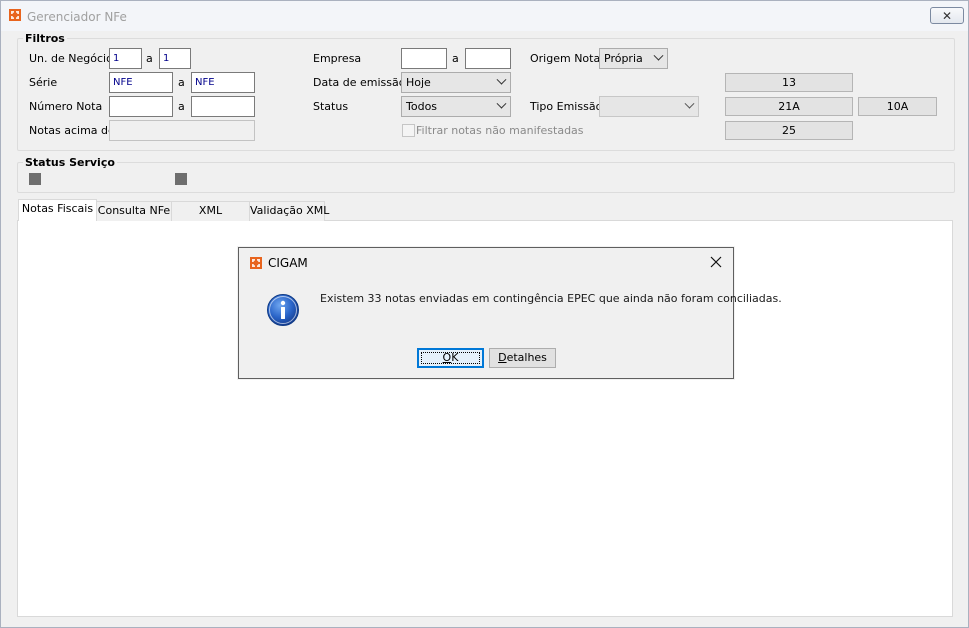 Image resolution: width=969 pixels, height=628 pixels. What do you see at coordinates (422, 106) in the screenshot?
I see `status-value: Todos` at bounding box center [422, 106].